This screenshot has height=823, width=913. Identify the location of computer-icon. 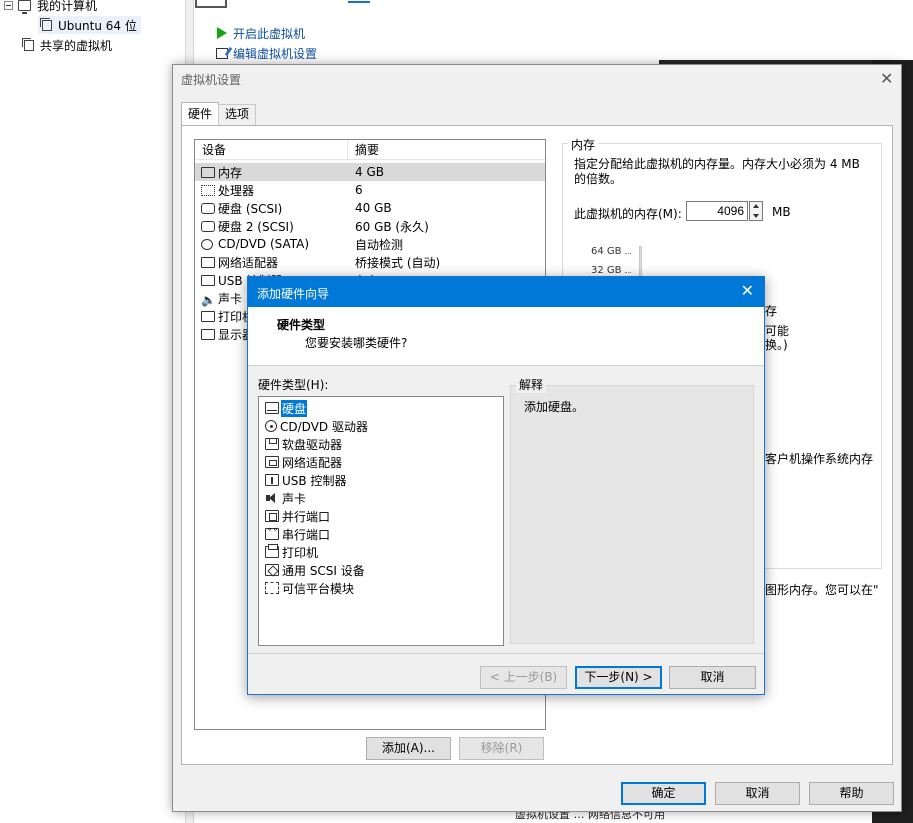
(24, 7).